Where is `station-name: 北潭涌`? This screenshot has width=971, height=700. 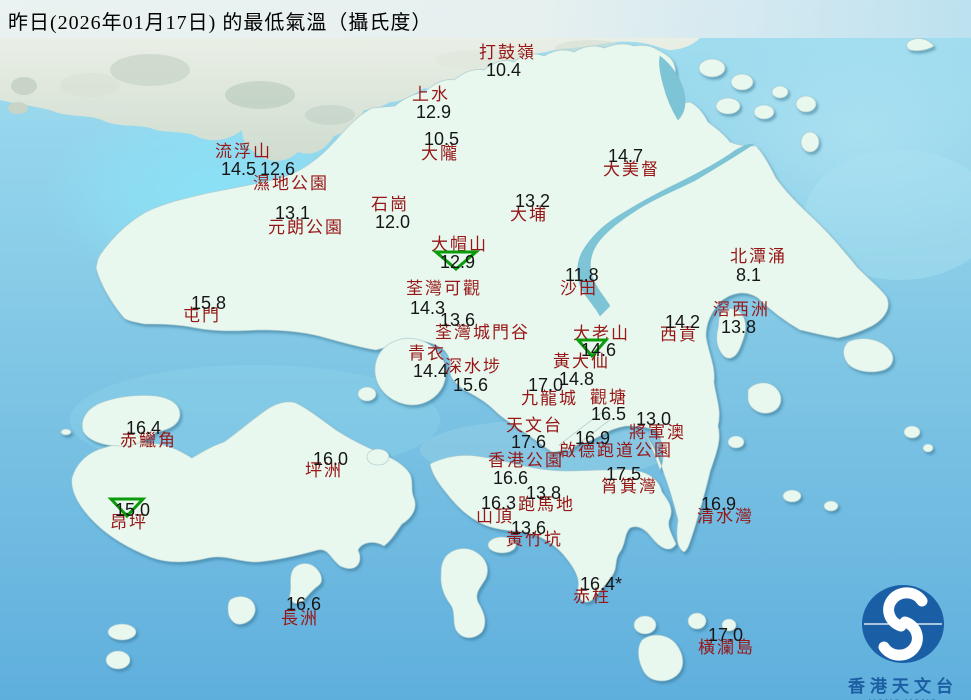
station-name: 北潭涌 is located at coordinates (758, 256).